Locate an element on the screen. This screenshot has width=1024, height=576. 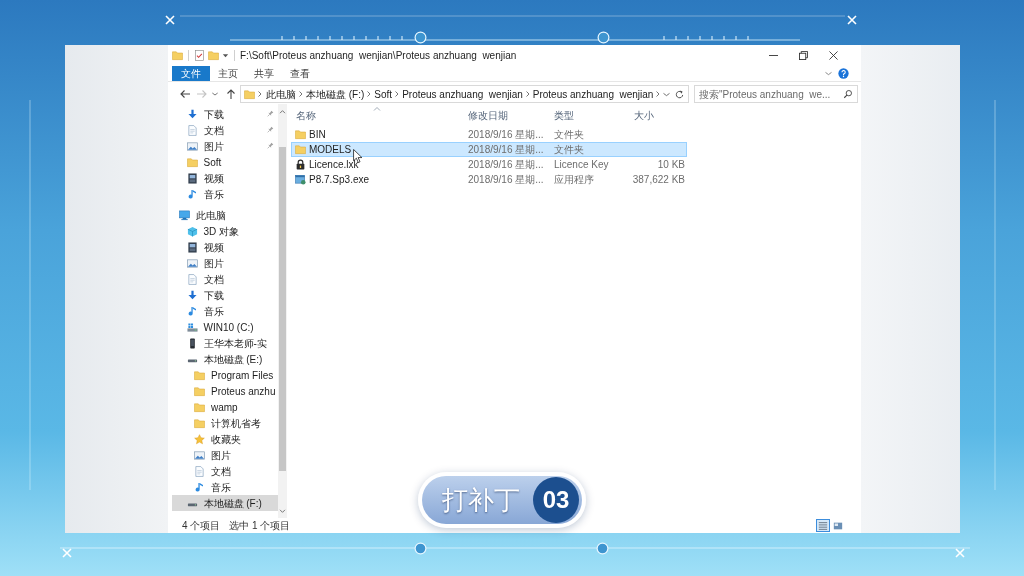
scroll-down-icon is located at coordinates (282, 511).